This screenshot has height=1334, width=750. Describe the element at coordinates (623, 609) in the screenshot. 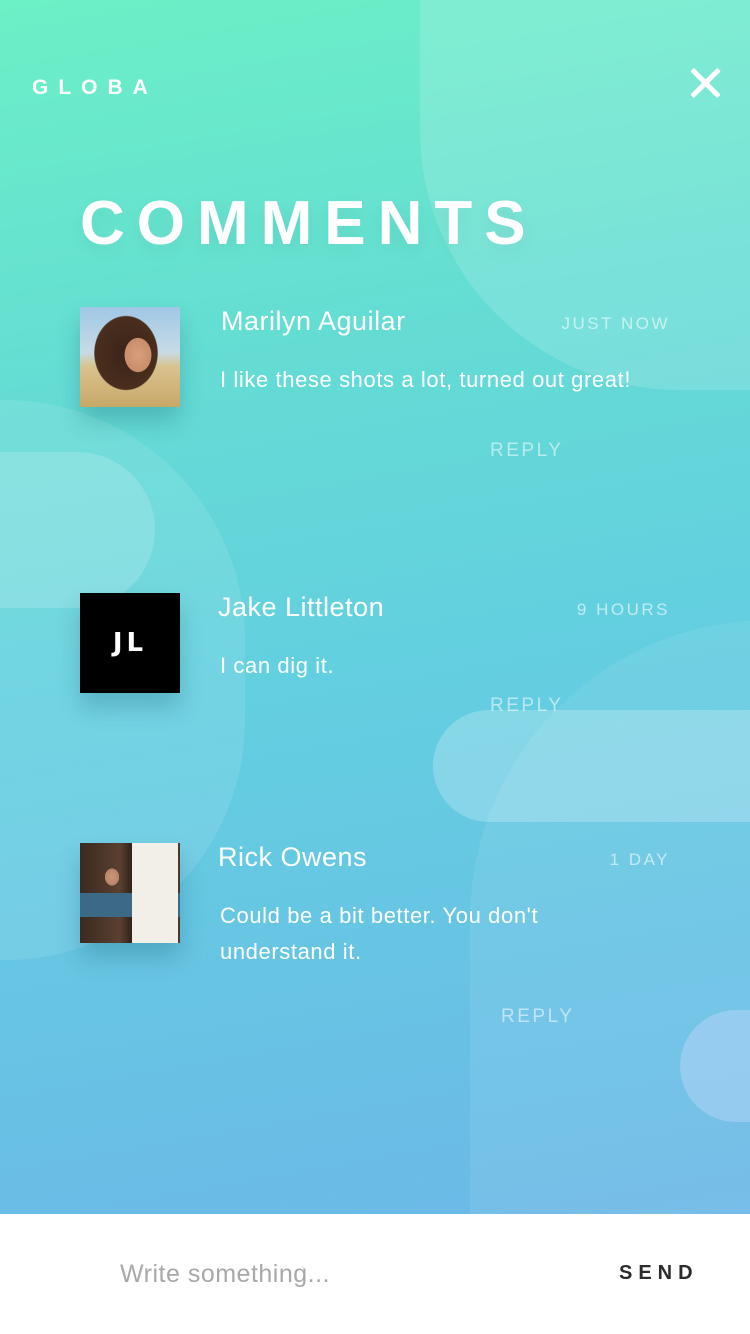

I see `comment-timestamp: 9 HOURS` at that location.